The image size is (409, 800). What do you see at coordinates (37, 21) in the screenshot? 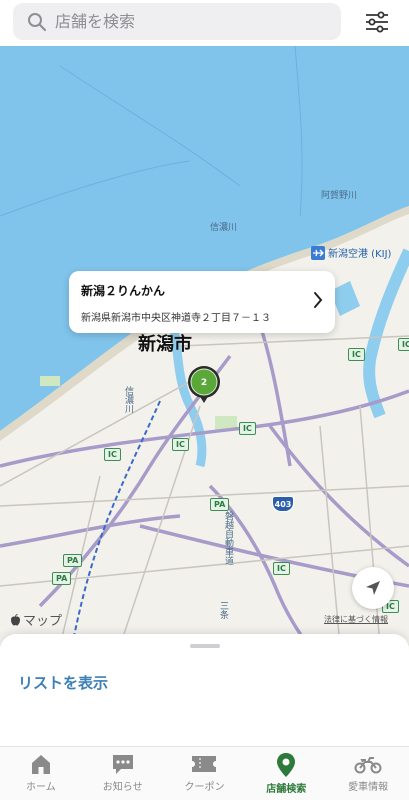
I see `search-icon` at bounding box center [37, 21].